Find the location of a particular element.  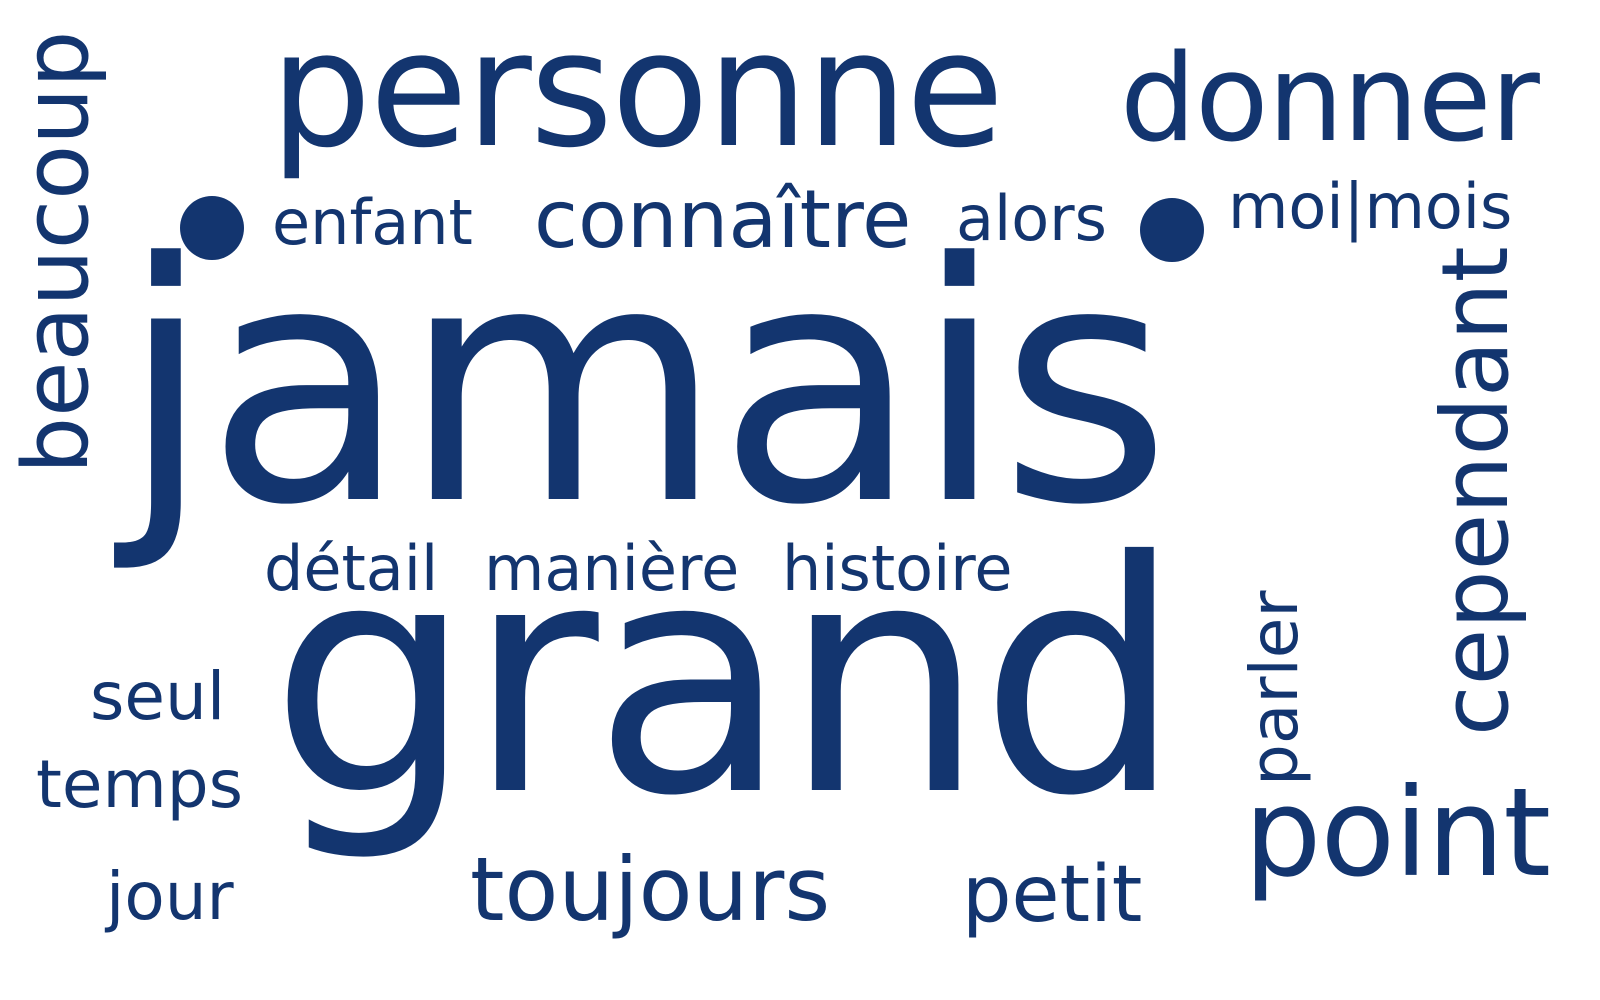

word-parler: parler is located at coordinates (1274, 688).